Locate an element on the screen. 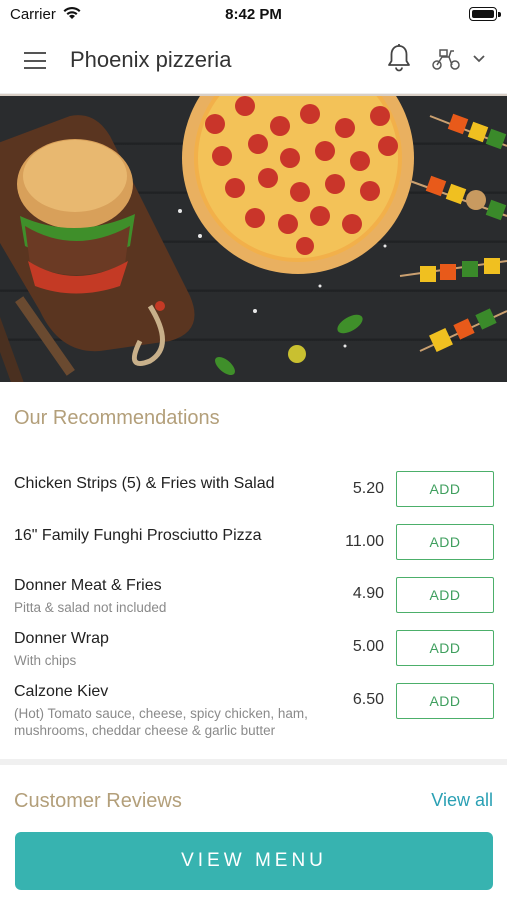 This screenshot has width=507, height=900. reviews-title: Customer Reviews is located at coordinates (98, 801).